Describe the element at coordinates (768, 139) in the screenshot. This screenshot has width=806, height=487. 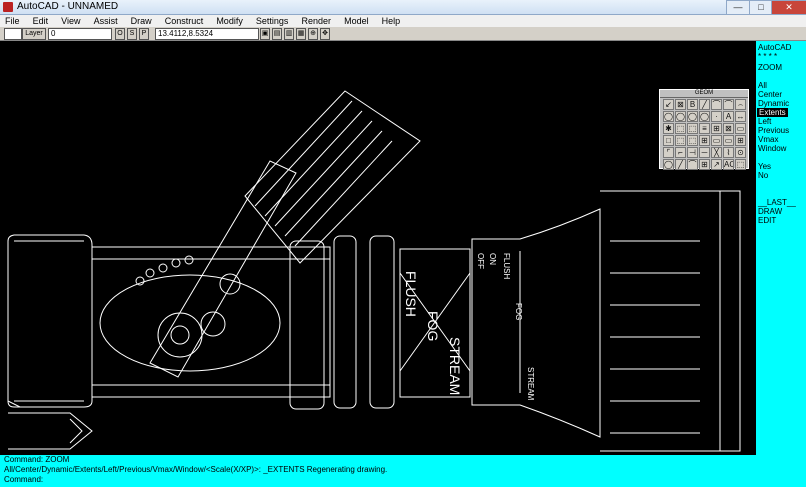
I see `screen-menu-item: Vmax` at that location.